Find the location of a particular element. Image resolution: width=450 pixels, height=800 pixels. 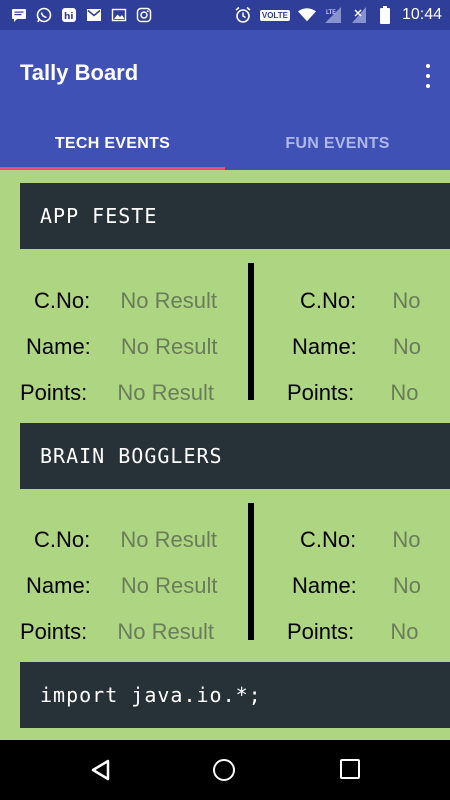

svg-text: hi is located at coordinates (69, 17).